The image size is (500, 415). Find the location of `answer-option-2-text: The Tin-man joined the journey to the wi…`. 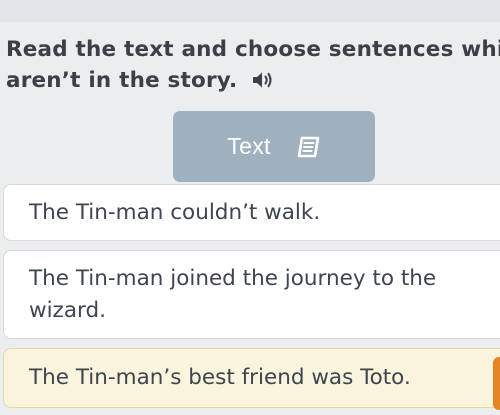

answer-option-2-text: The Tin-man joined the journey to the wi… is located at coordinates (233, 294).